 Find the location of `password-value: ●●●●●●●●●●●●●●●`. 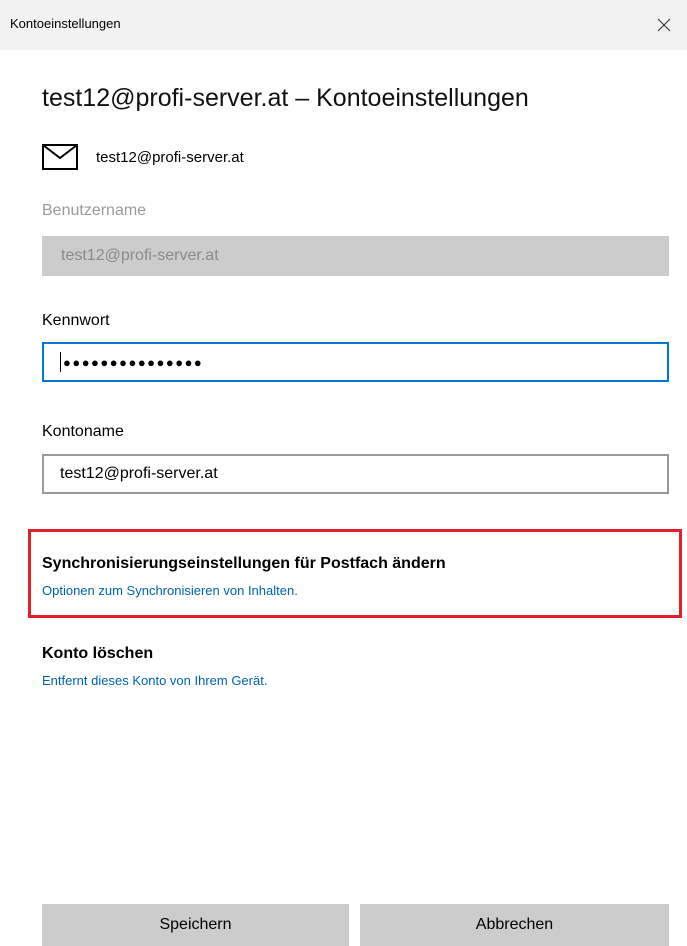

password-value: ●●●●●●●●●●●●●●● is located at coordinates (133, 362).